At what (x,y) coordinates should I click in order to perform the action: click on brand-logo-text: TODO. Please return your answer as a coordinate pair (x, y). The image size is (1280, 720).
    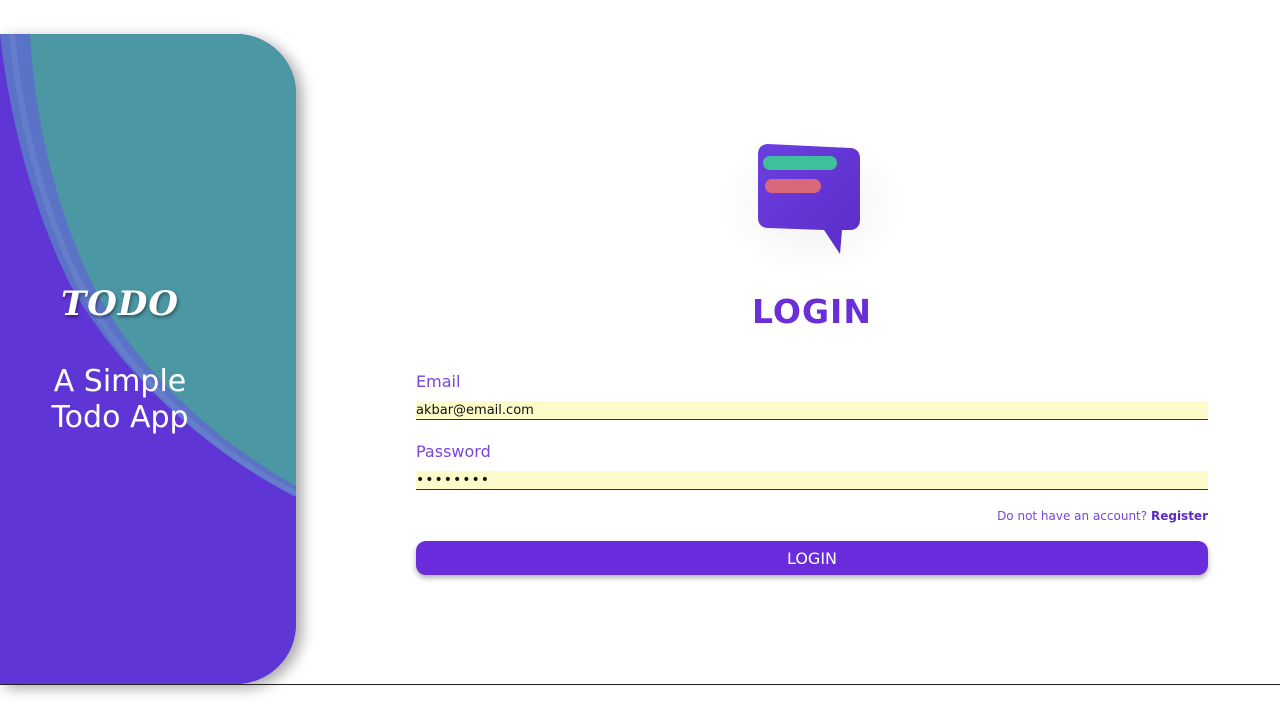
    Looking at the image, I should click on (120, 304).